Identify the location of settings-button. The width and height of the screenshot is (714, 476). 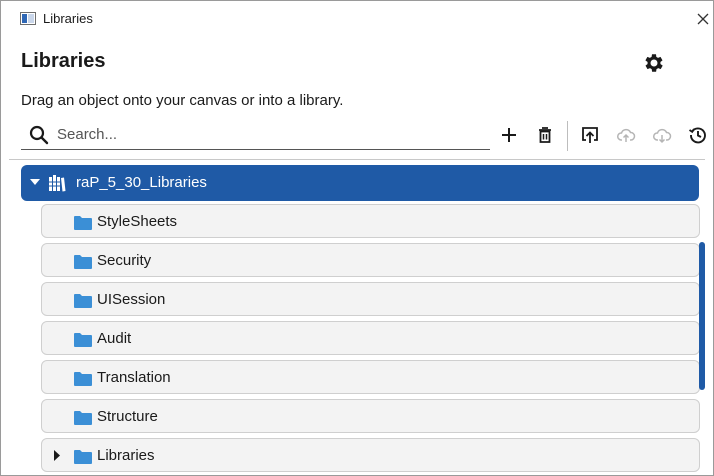
(654, 63).